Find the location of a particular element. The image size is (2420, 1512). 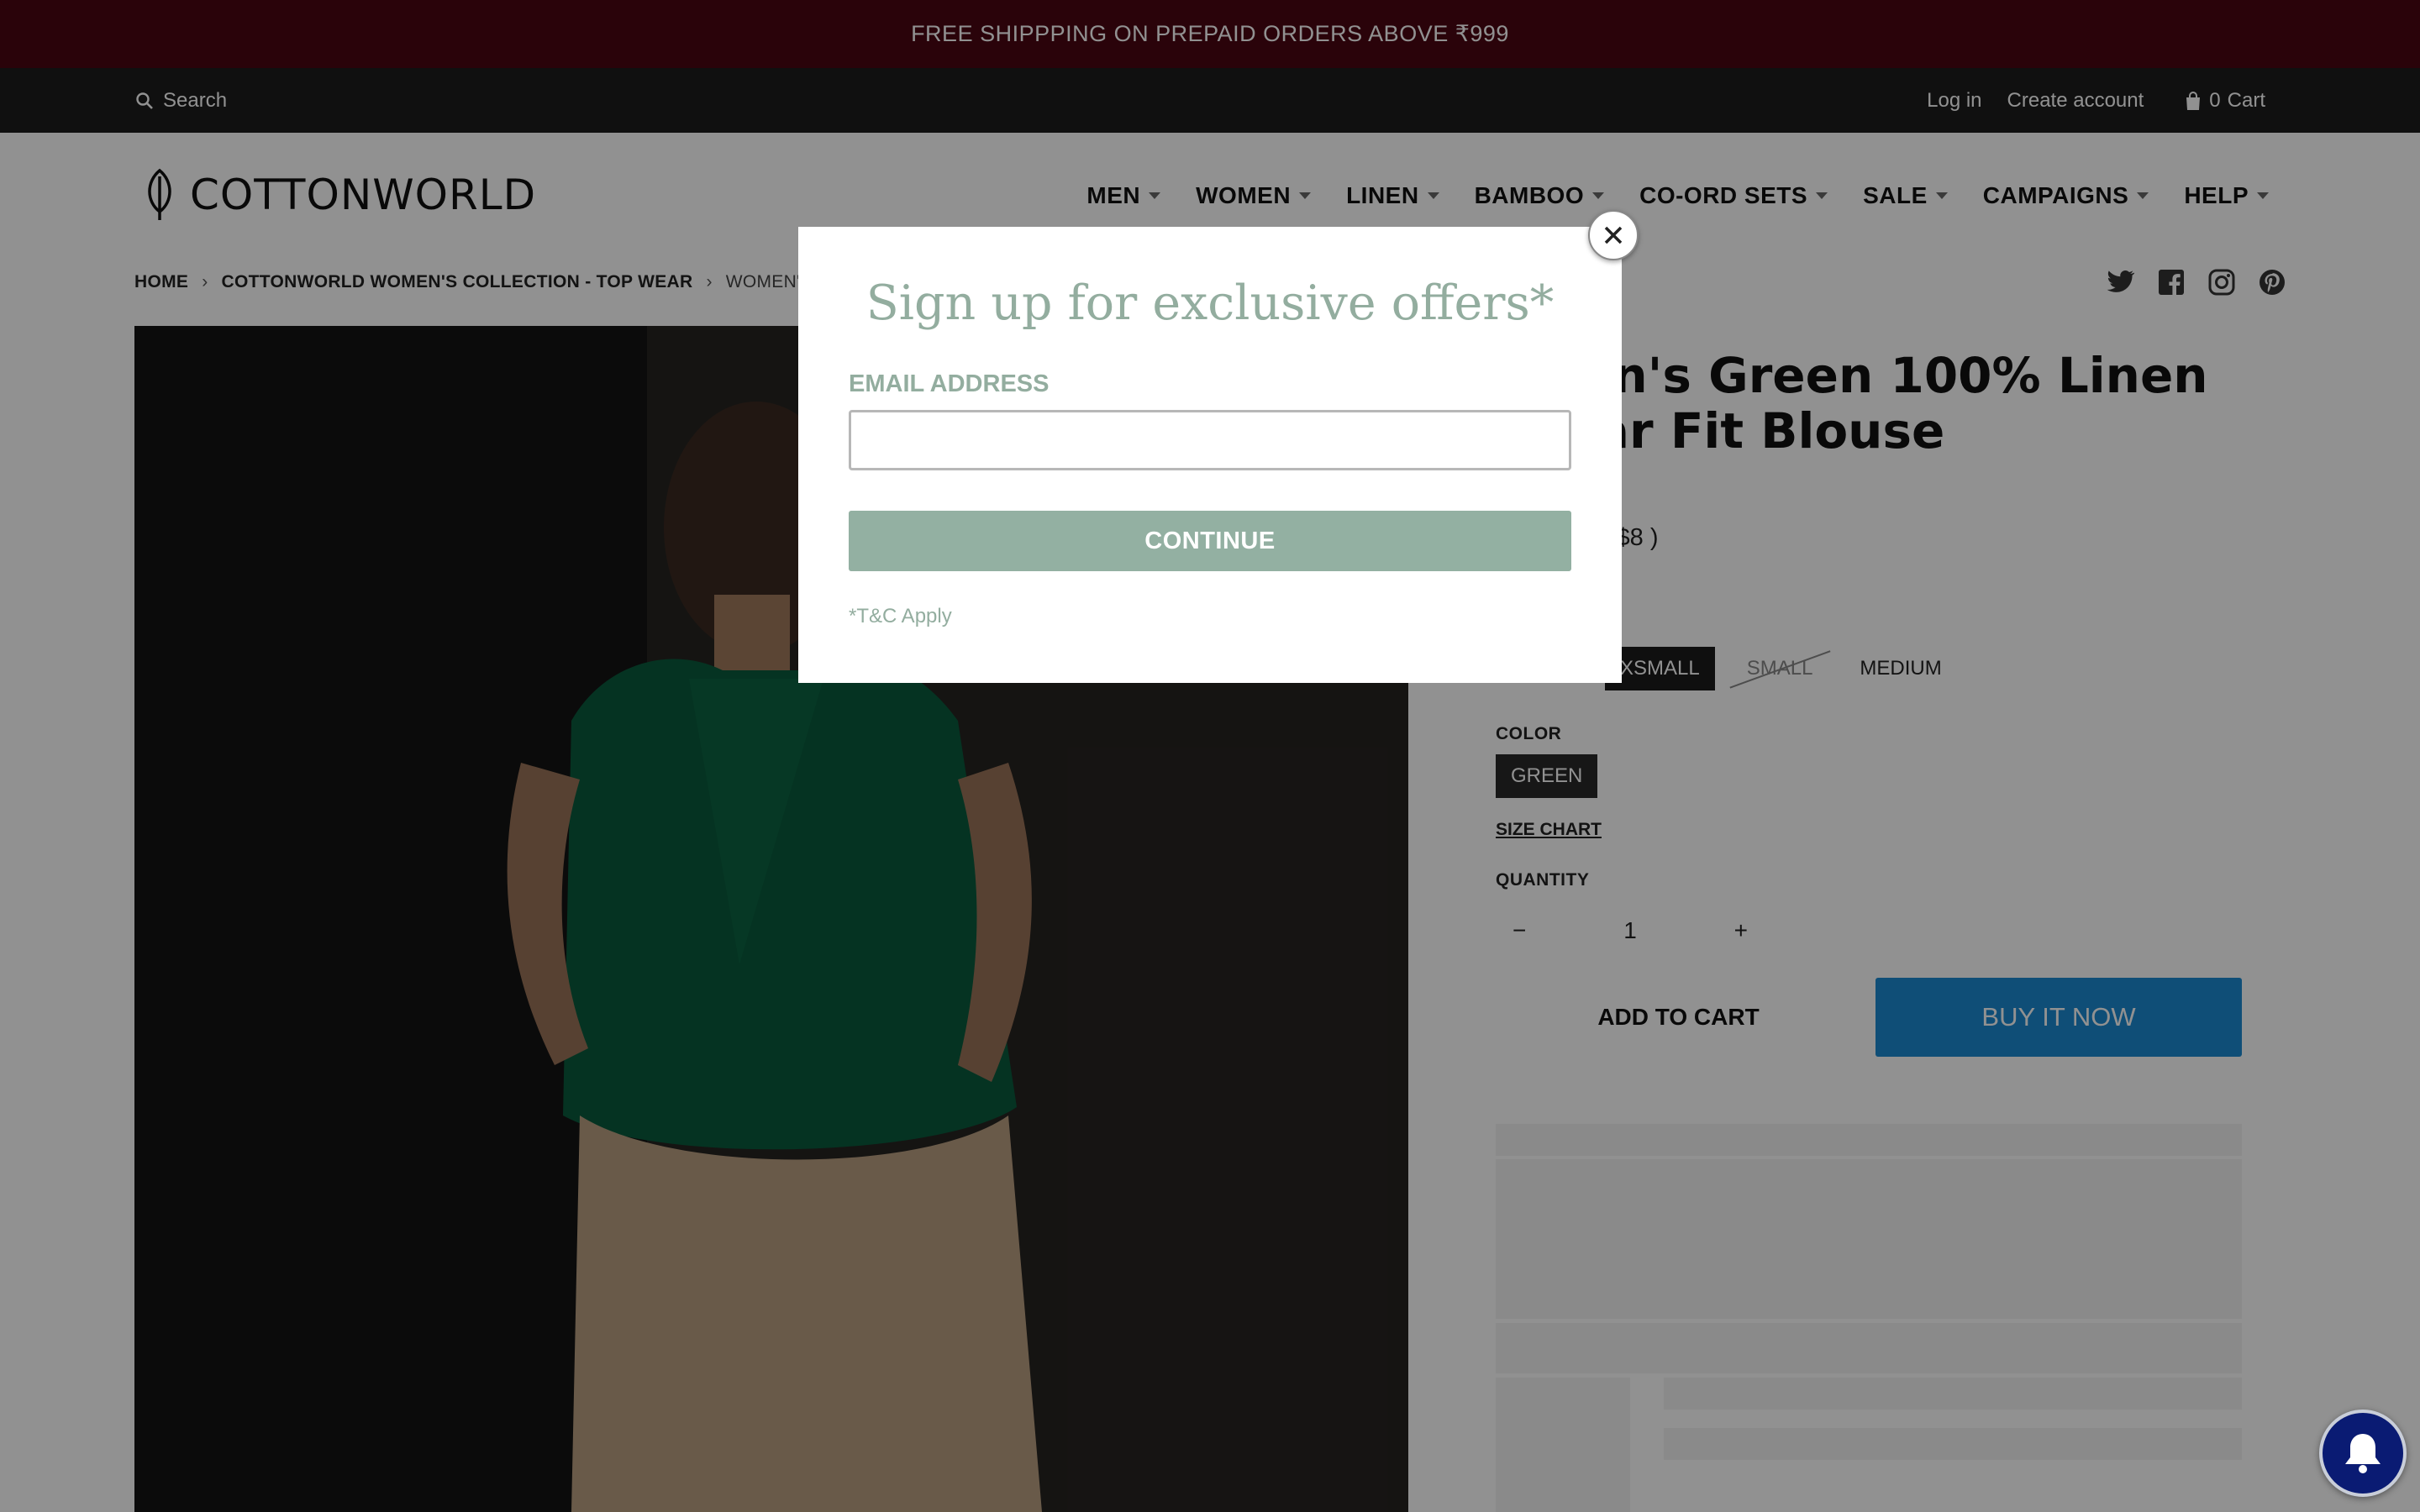

close-icon is located at coordinates (1614, 235).